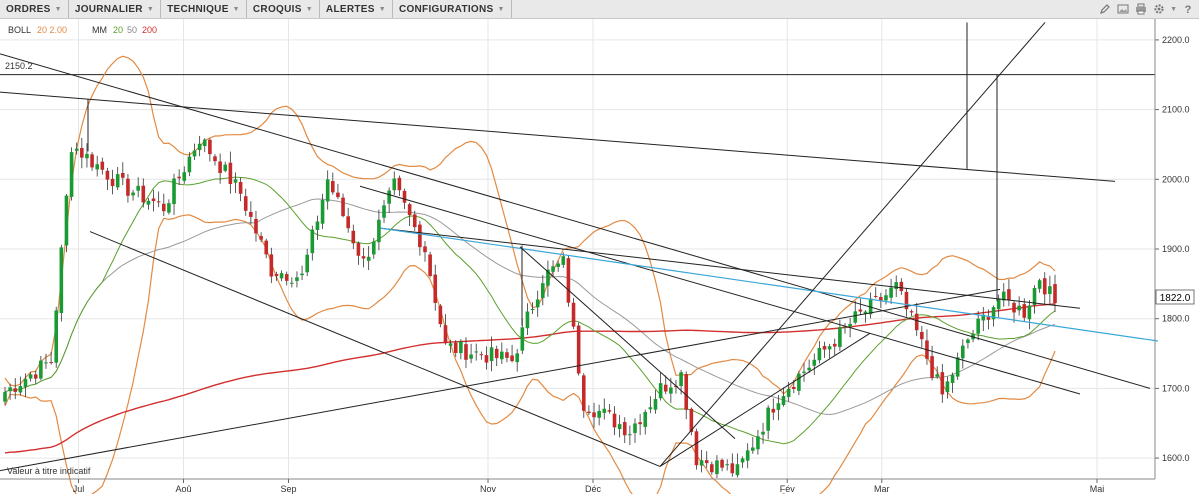 The image size is (1199, 499). I want to click on menu-configurations: CONFIGURATIONS ▼, so click(452, 9).